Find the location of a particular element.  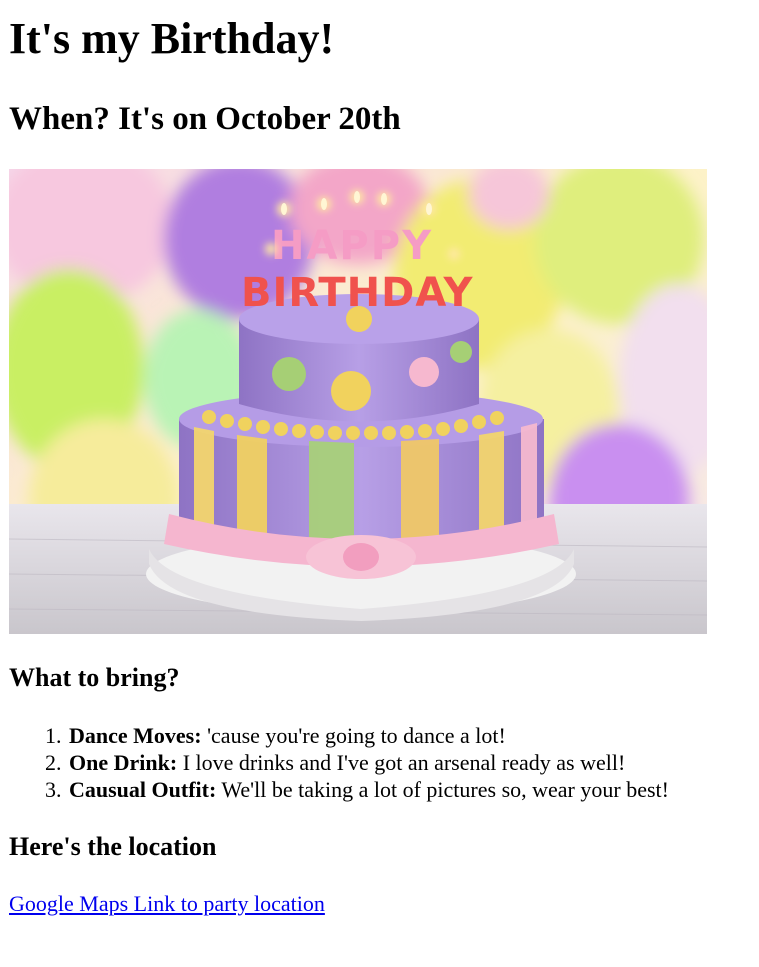

location-heading: Here's the location is located at coordinates (113, 846).